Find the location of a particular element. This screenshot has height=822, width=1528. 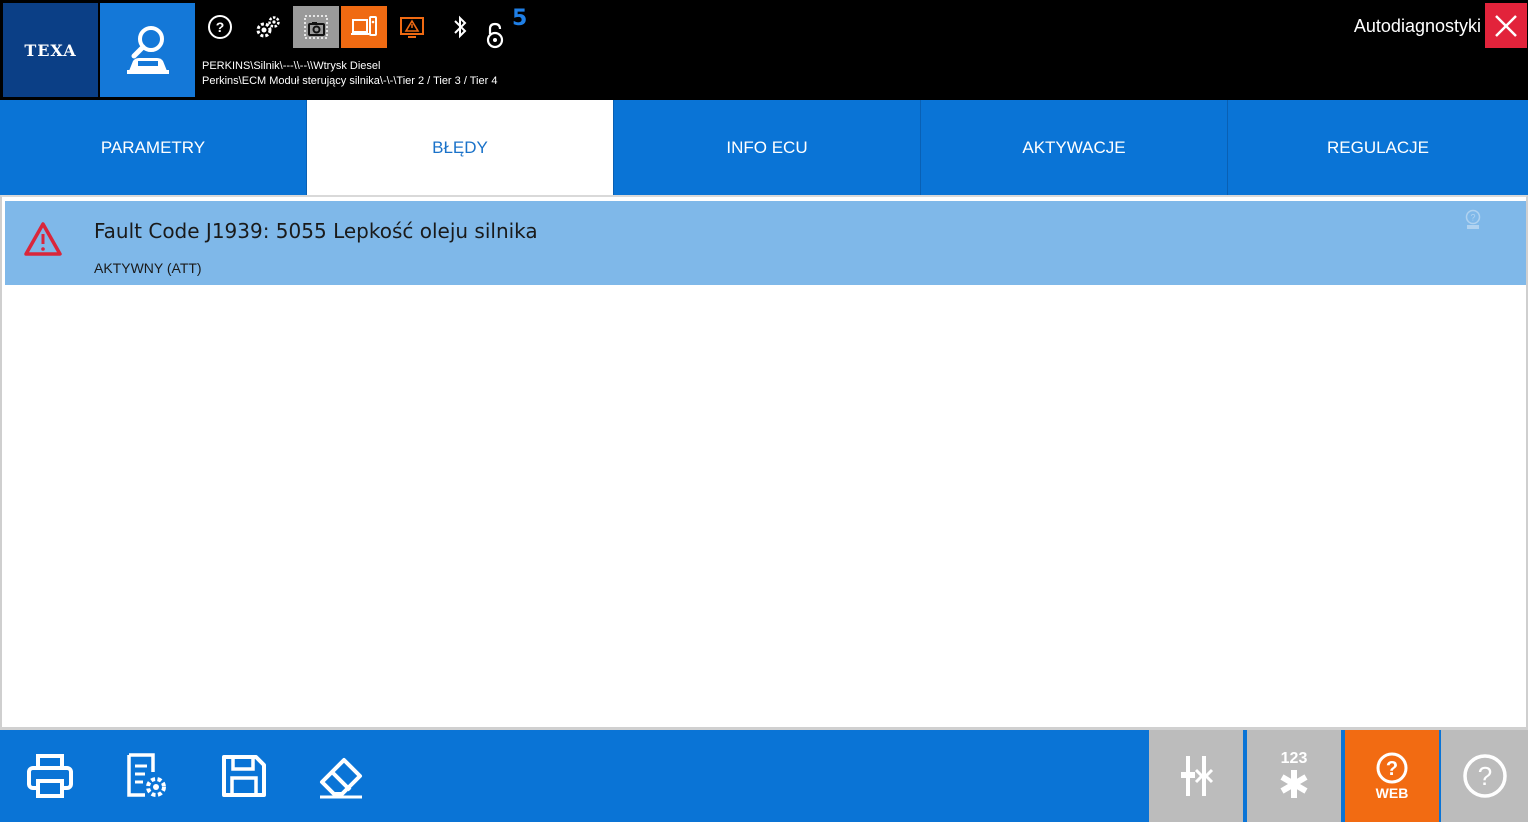

tab-label: PARAMETRY is located at coordinates (153, 147).